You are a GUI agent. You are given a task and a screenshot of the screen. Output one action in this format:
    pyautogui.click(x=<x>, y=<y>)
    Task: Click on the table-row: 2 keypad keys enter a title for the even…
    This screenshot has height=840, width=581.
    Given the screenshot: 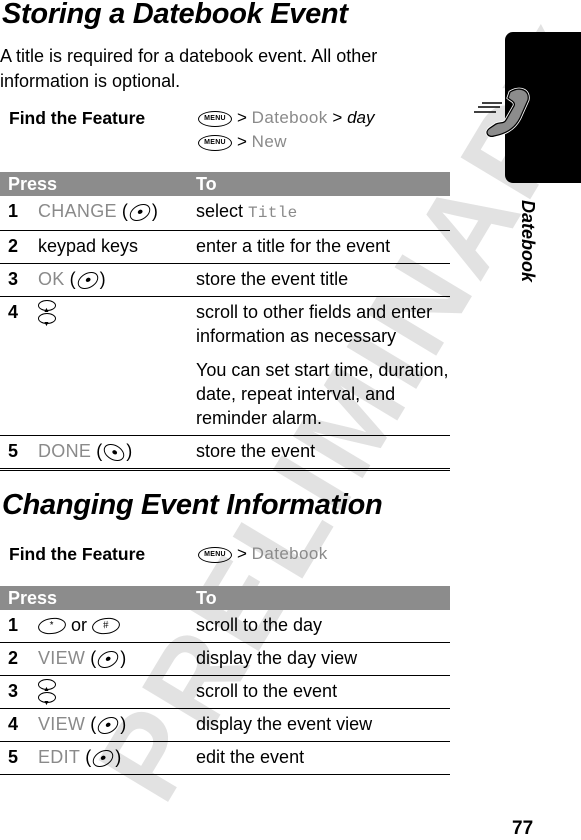 What is the action you would take?
    pyautogui.click(x=225, y=247)
    